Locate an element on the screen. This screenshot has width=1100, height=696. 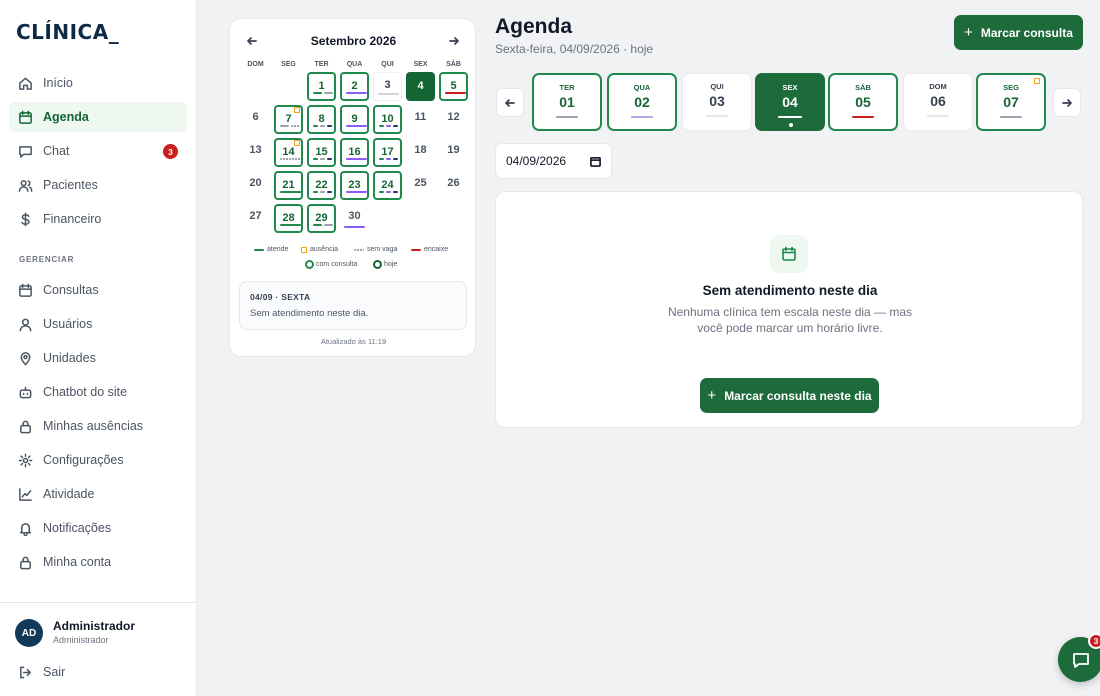
calendar-day: 18 is located at coordinates (420, 152).